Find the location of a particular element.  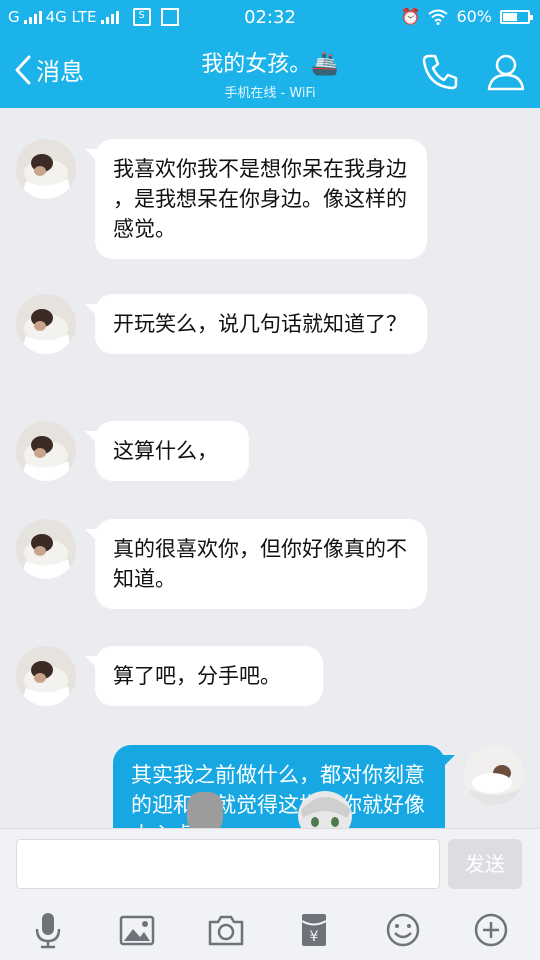

chat-header: 消息 我的女孩。🚢 手机在线 - WiFi is located at coordinates (270, 72).